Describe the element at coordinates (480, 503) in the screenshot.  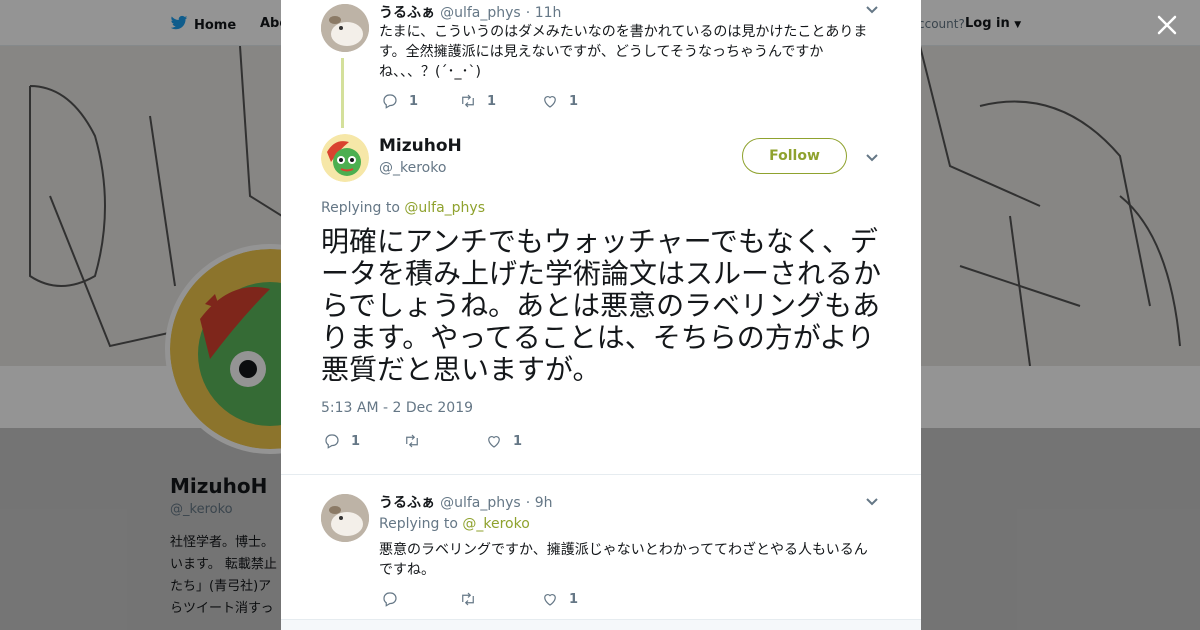
I see `reply-tweet-handle: @ulfa_phys` at that location.